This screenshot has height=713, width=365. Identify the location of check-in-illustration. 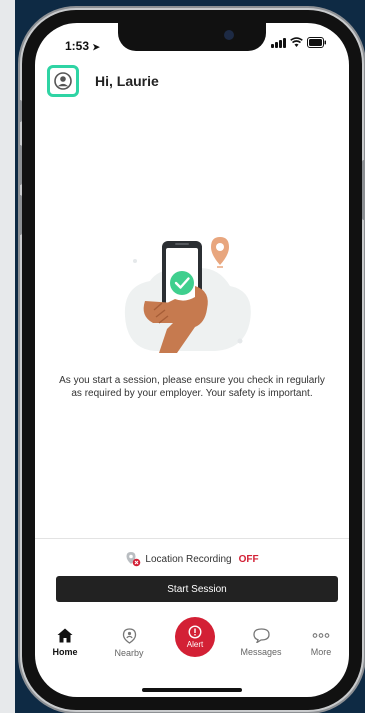
(187, 295).